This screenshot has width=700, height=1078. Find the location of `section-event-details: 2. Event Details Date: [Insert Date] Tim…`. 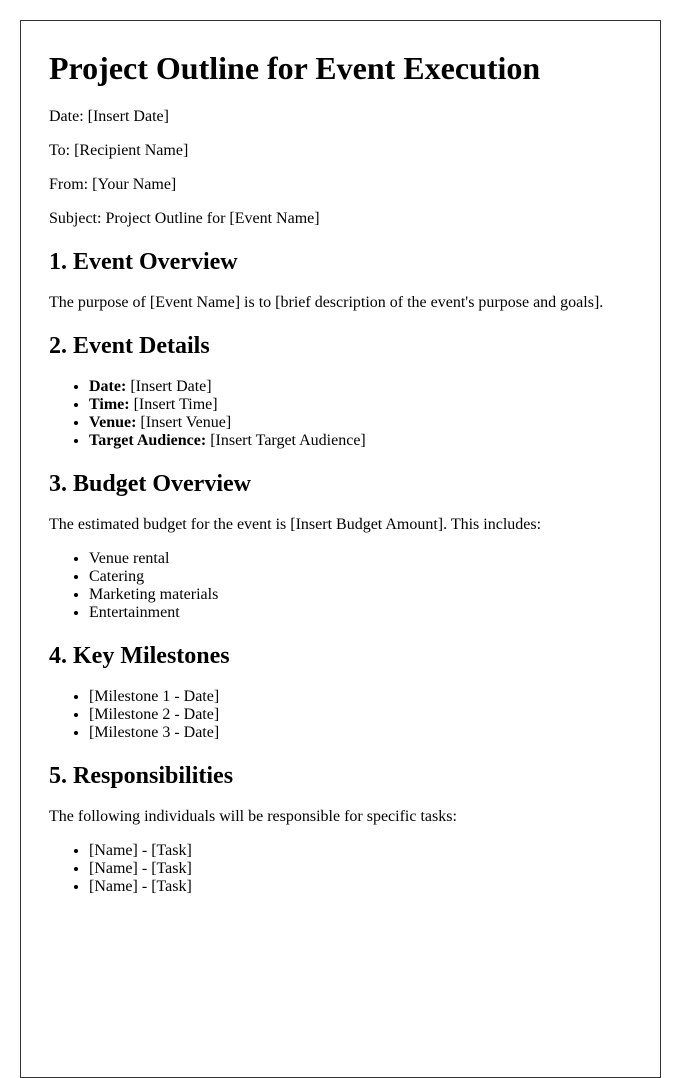

section-event-details: 2. Event Details Date: [Insert Date] Tim… is located at coordinates (340, 391).